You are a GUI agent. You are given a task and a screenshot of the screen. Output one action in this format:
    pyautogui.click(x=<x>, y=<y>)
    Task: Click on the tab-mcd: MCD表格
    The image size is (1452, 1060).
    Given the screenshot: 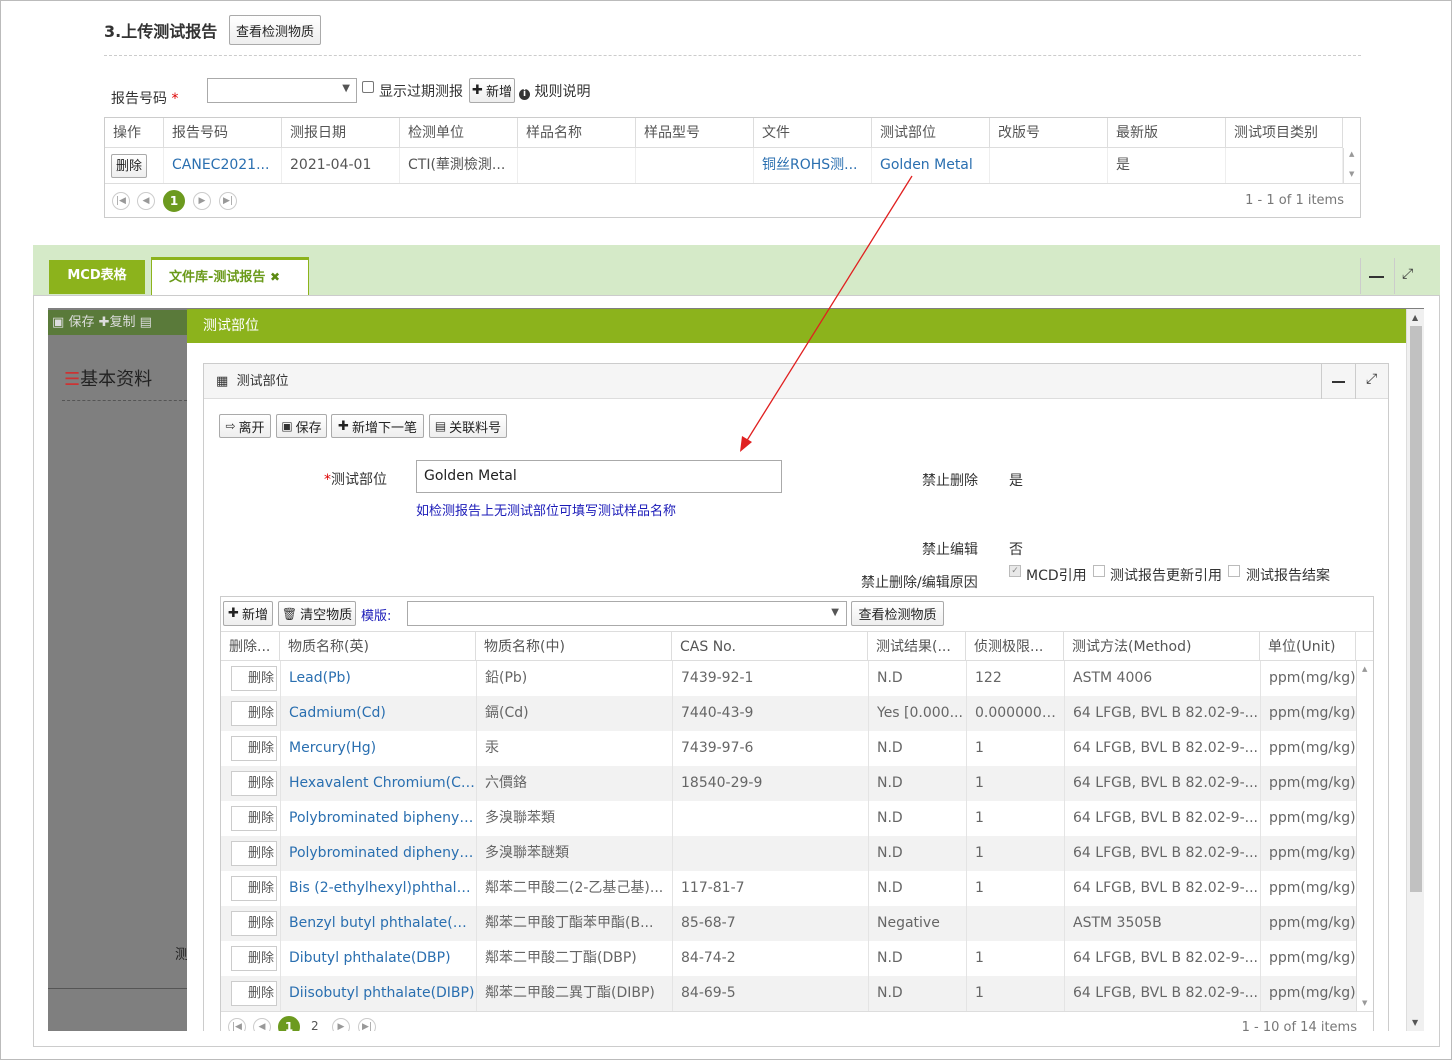 What is the action you would take?
    pyautogui.click(x=97, y=277)
    